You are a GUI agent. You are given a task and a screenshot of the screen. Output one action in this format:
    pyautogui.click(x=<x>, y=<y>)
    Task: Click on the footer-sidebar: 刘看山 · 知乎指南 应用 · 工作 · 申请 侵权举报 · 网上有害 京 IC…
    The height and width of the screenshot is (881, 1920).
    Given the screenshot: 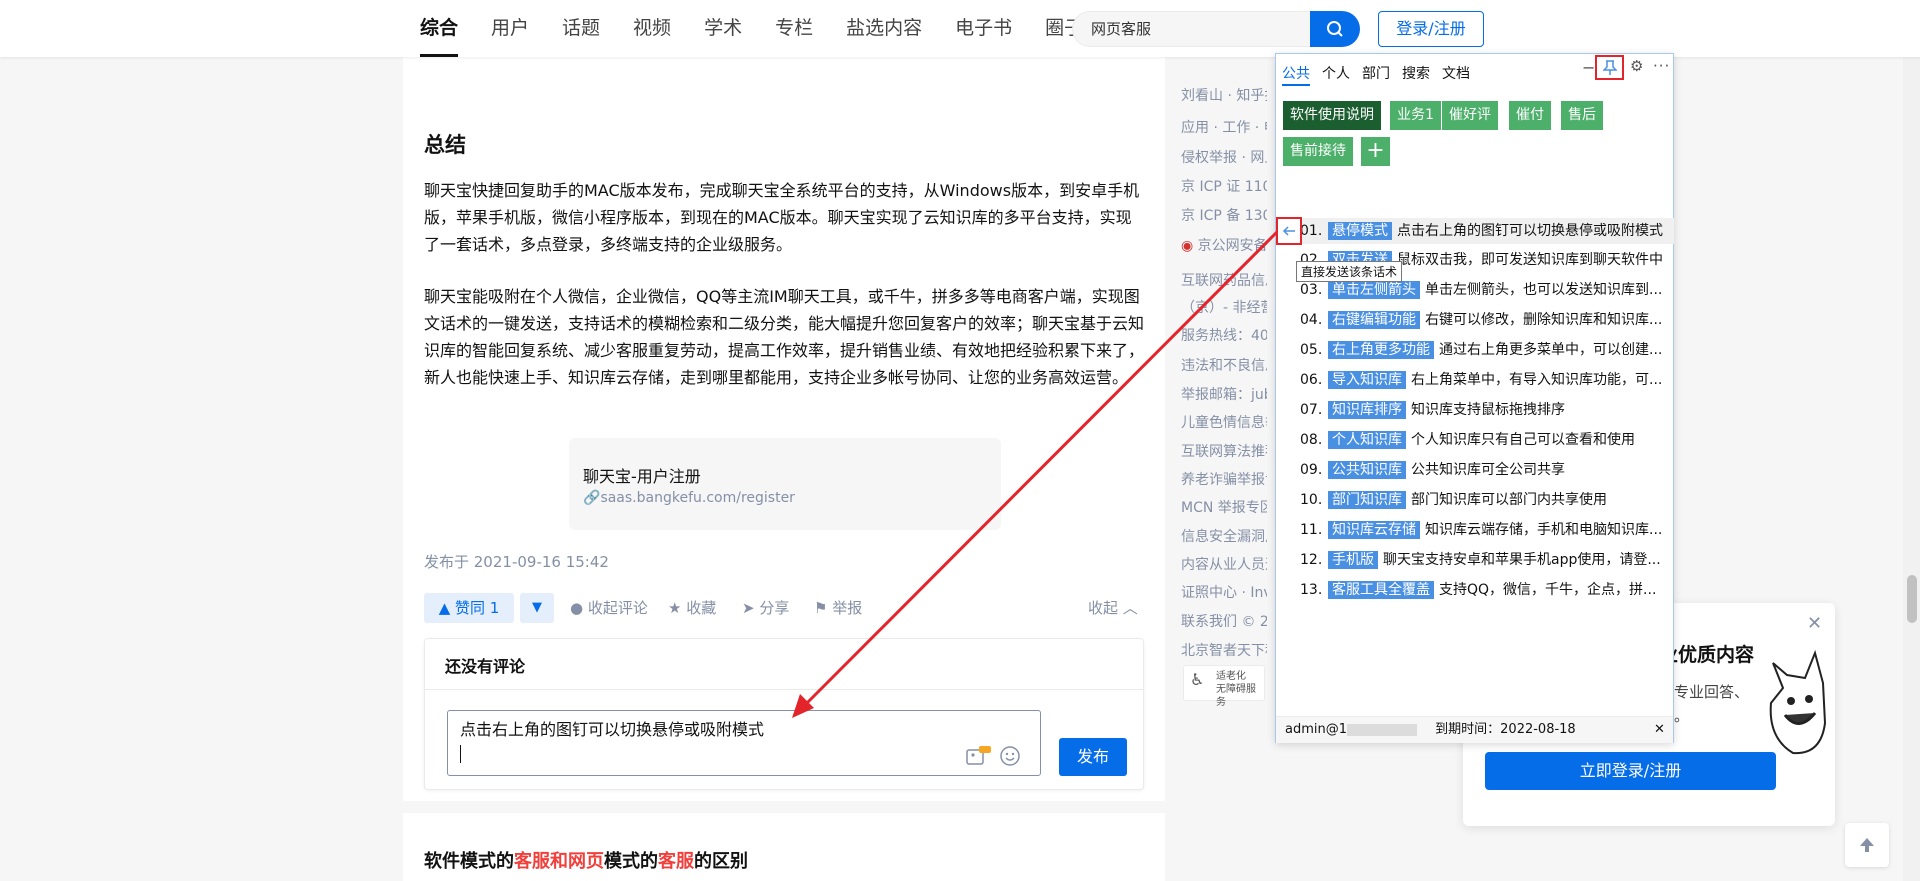 What is the action you would take?
    pyautogui.click(x=1222, y=469)
    